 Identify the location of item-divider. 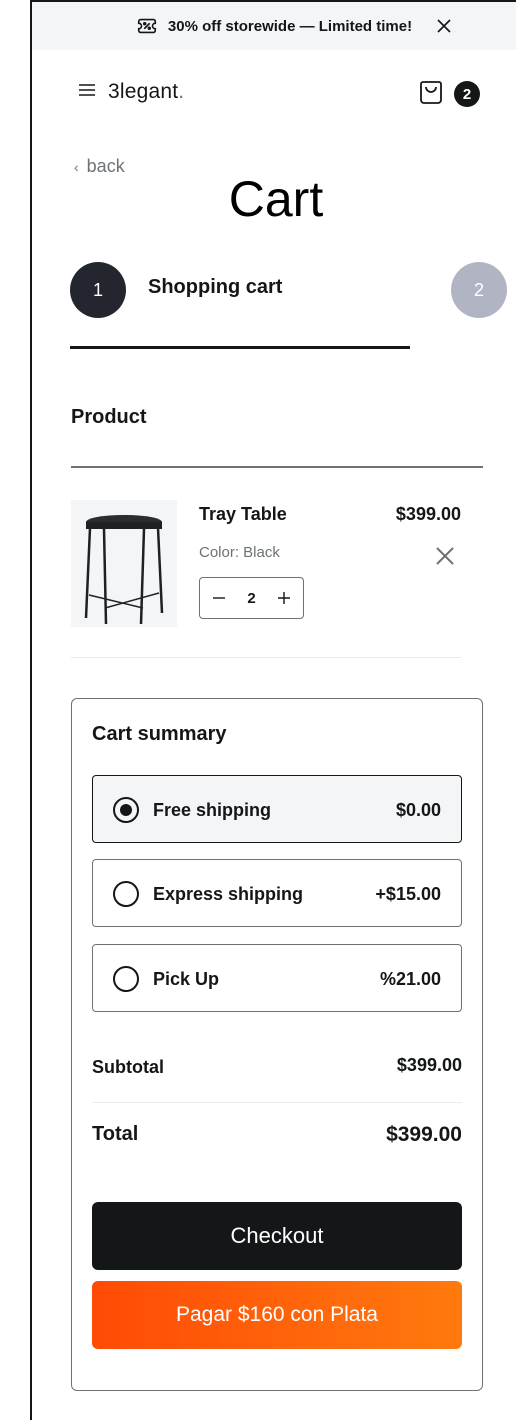
(266, 657).